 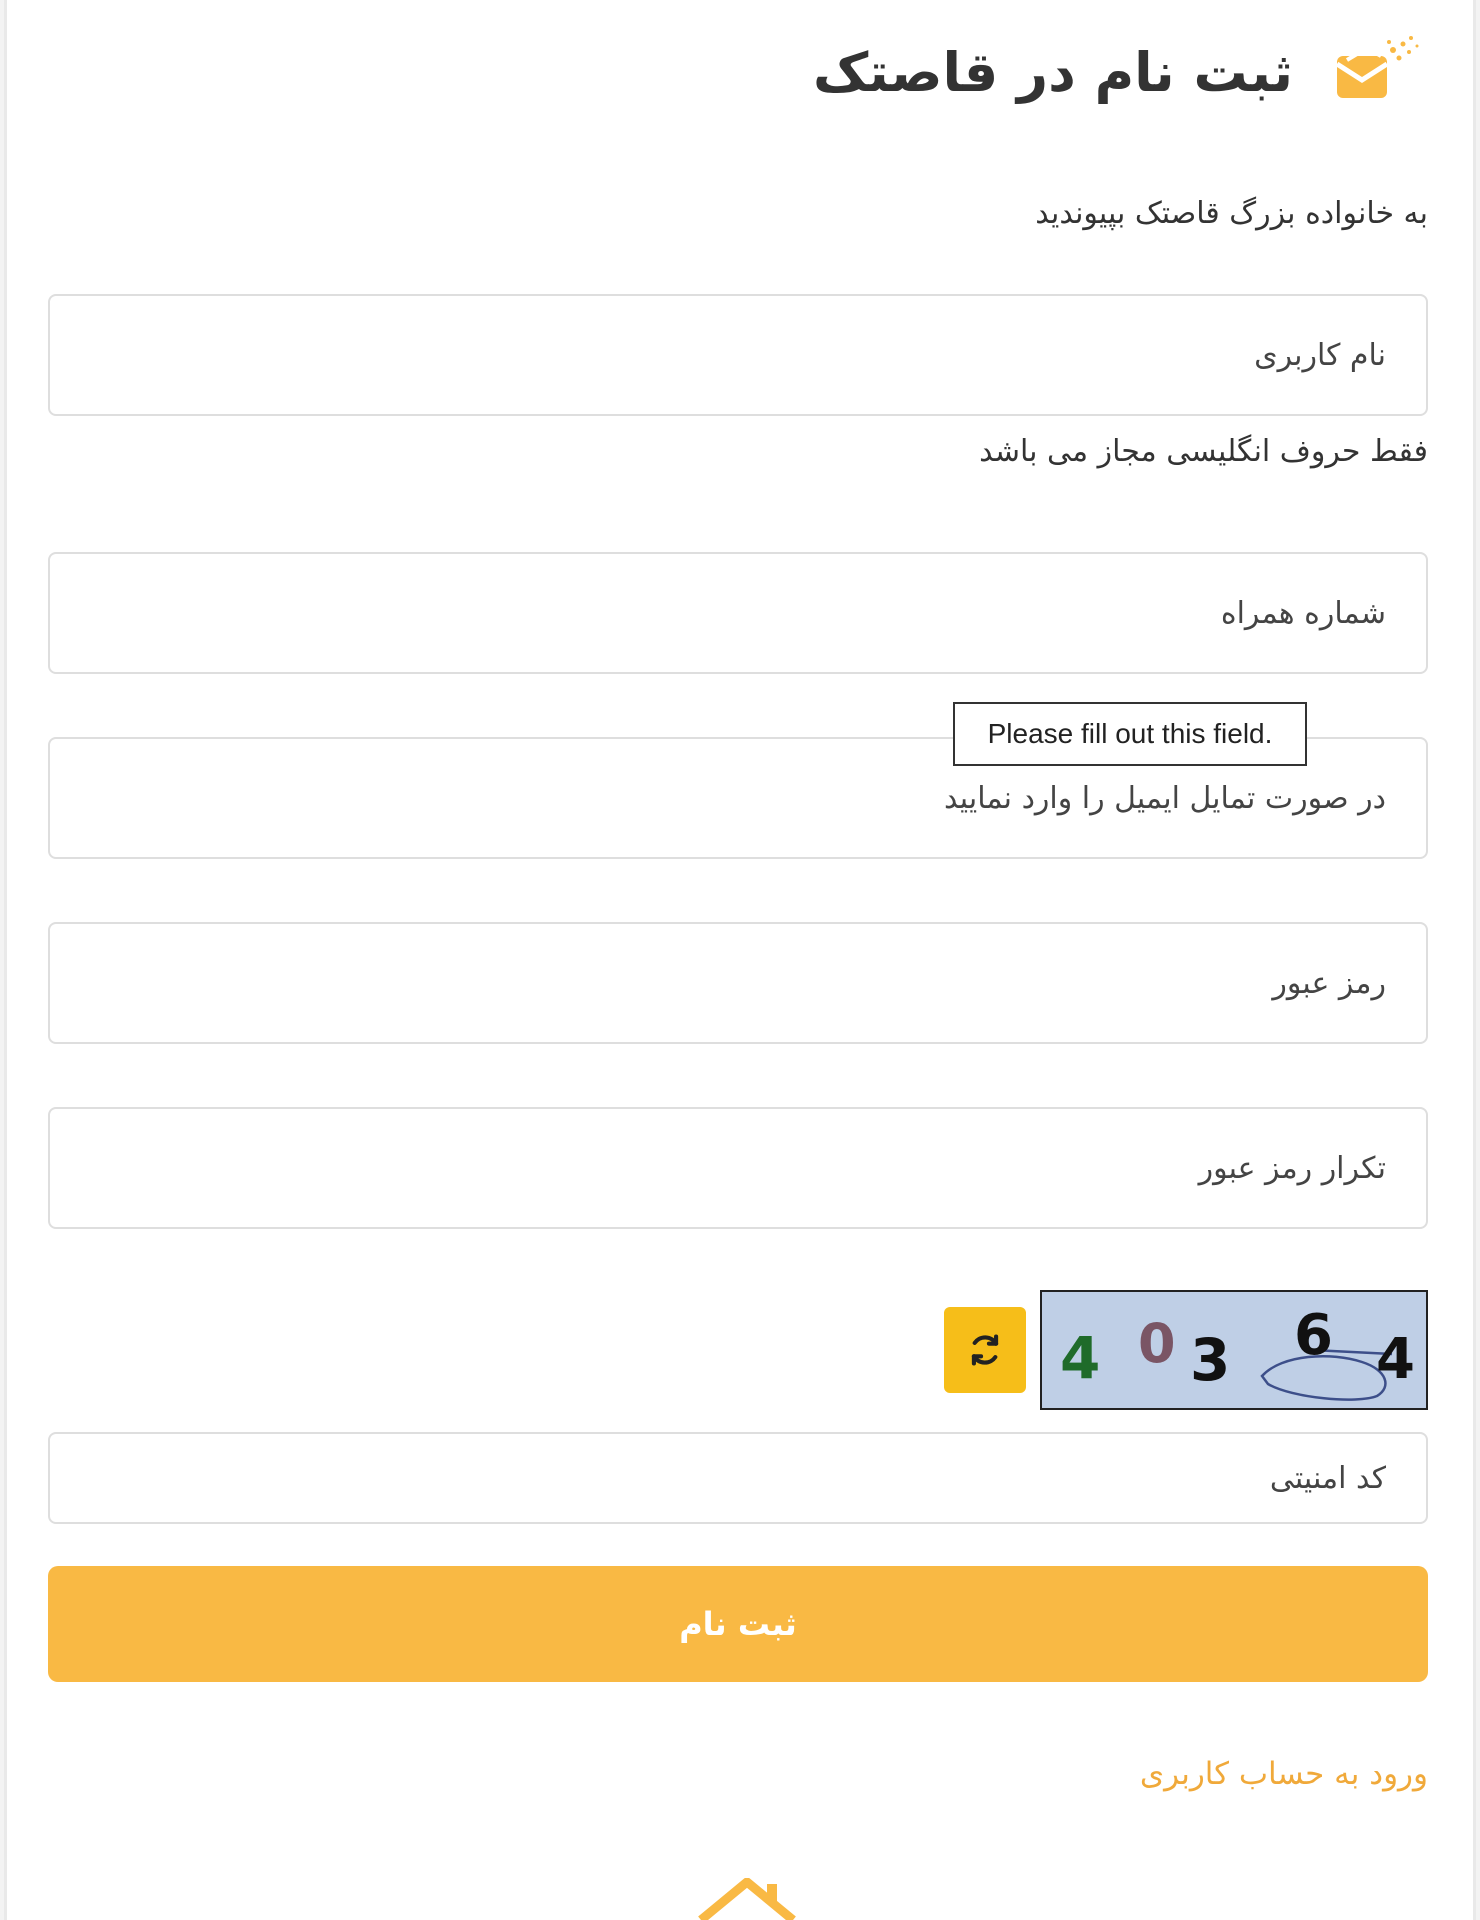 What do you see at coordinates (1053, 72) in the screenshot?
I see `page-title: ثبت نام در قاصتک` at bounding box center [1053, 72].